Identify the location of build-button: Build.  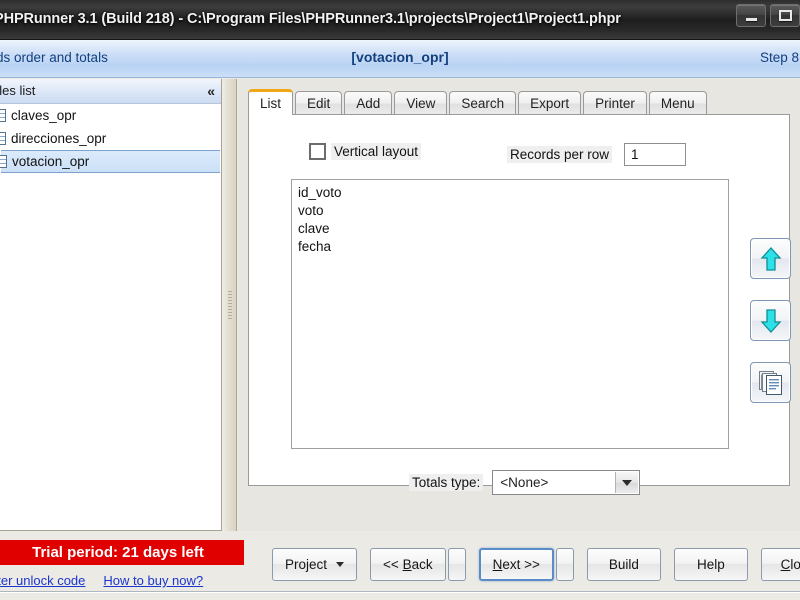
(623, 564).